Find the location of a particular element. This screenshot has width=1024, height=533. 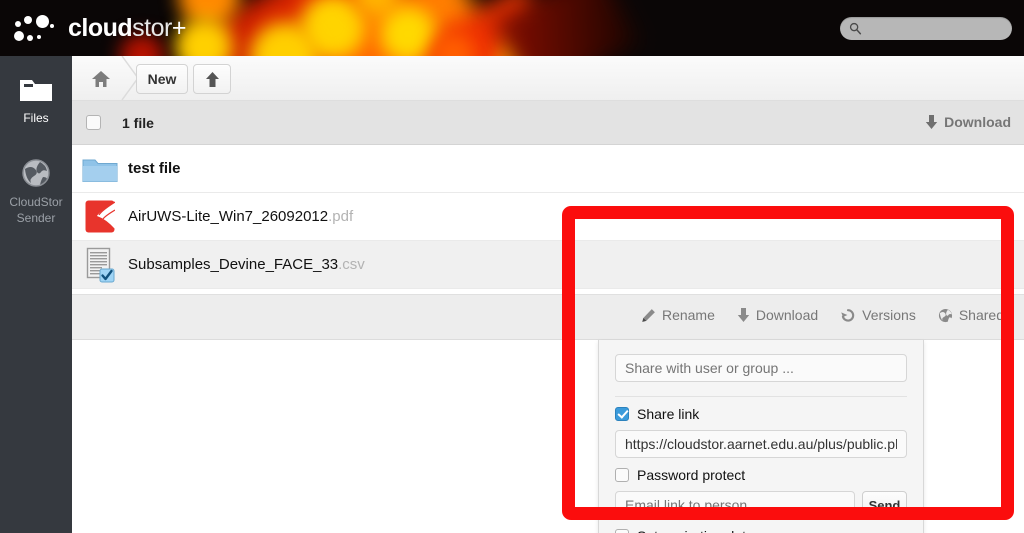

new-button-label: New is located at coordinates (162, 79).